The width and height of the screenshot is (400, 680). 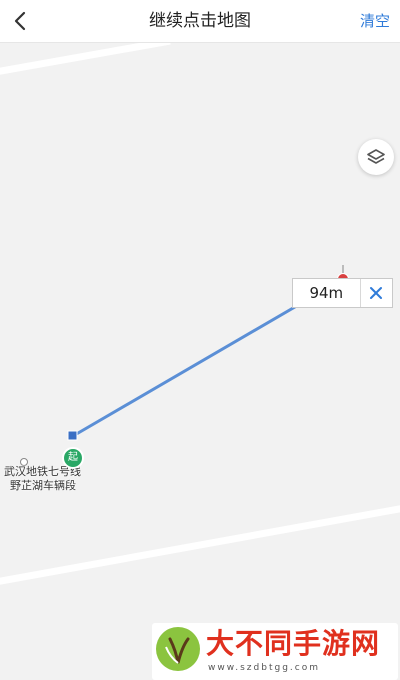 What do you see at coordinates (85, 59) in the screenshot?
I see `road-top` at bounding box center [85, 59].